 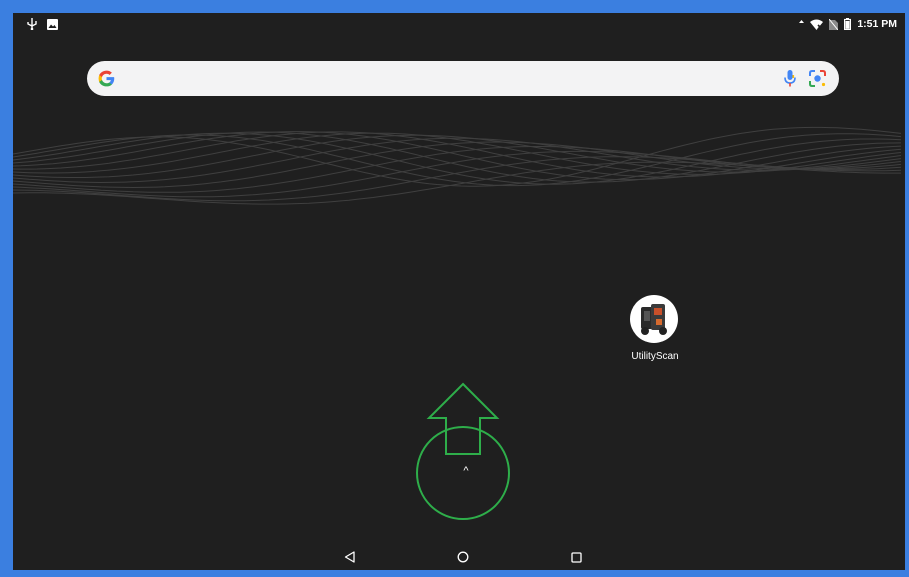 I want to click on status-time: 1:51 PM, so click(x=877, y=24).